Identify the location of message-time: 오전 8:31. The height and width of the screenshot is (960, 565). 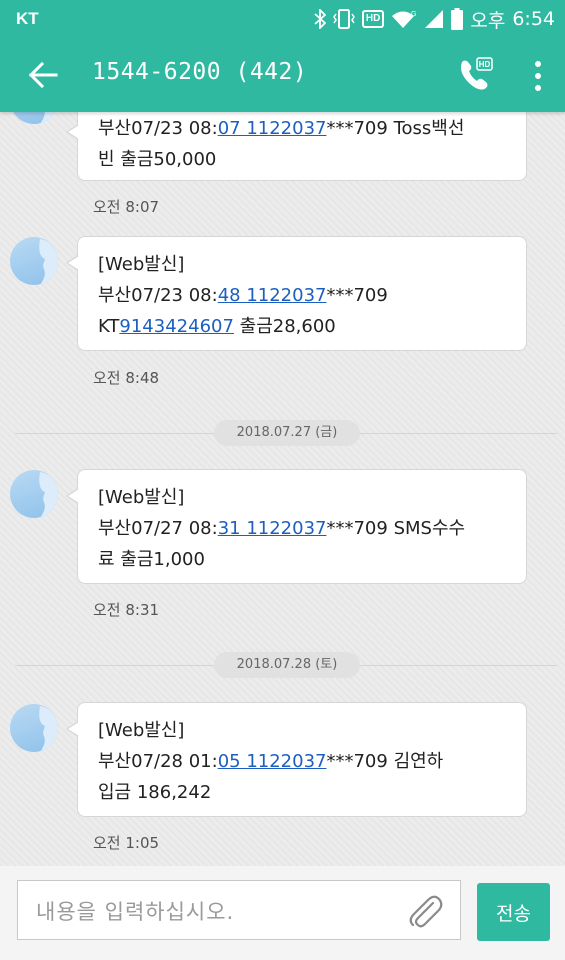
(126, 610).